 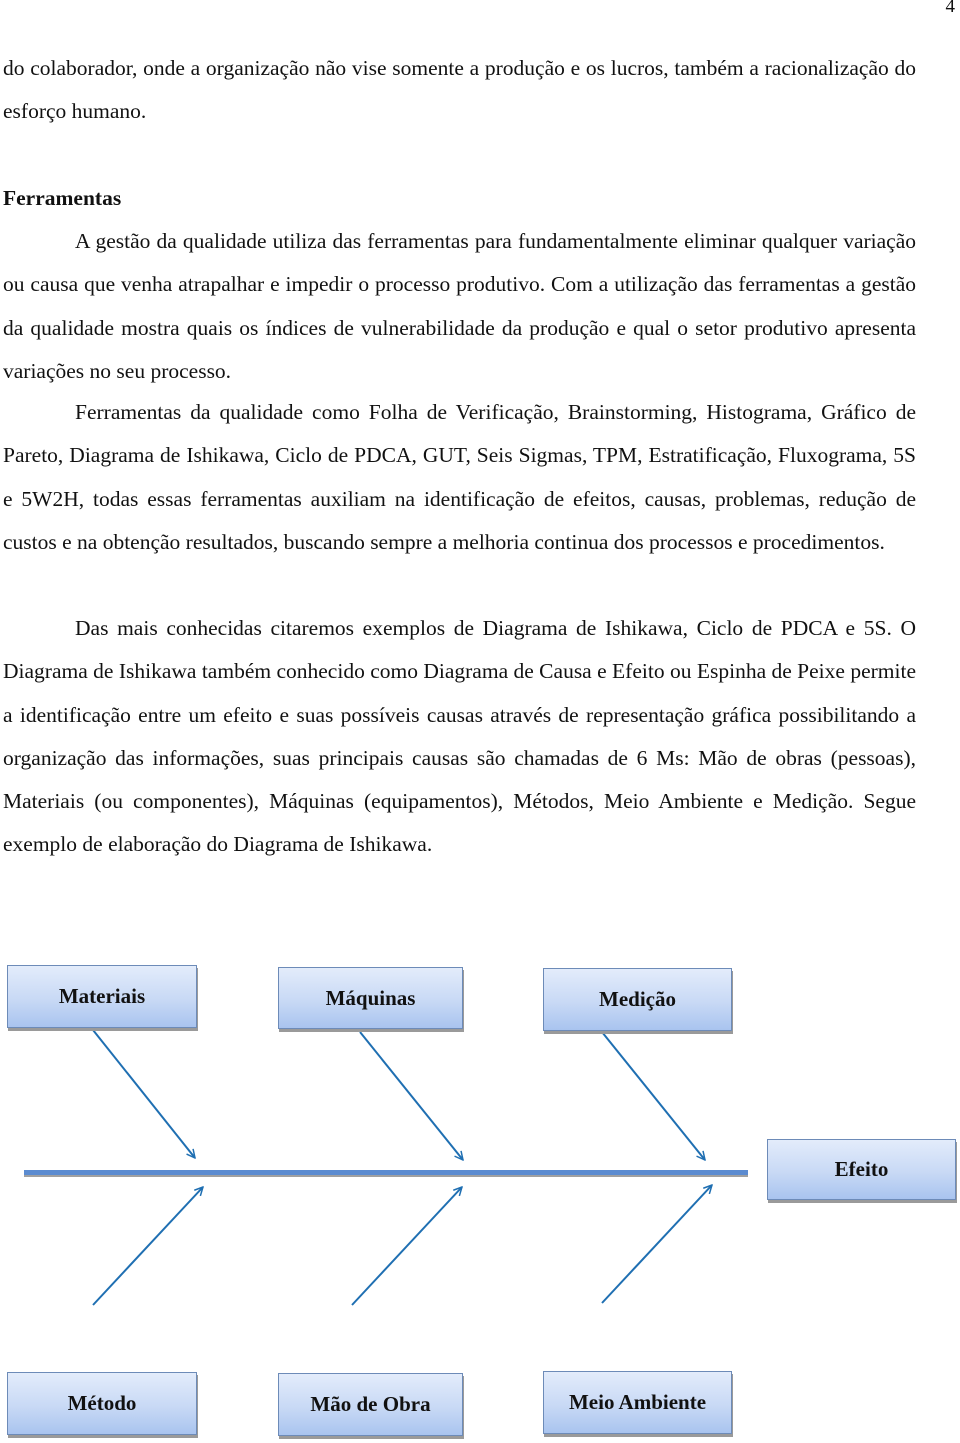 I want to click on cause-box-metodo: Método, so click(x=102, y=1403).